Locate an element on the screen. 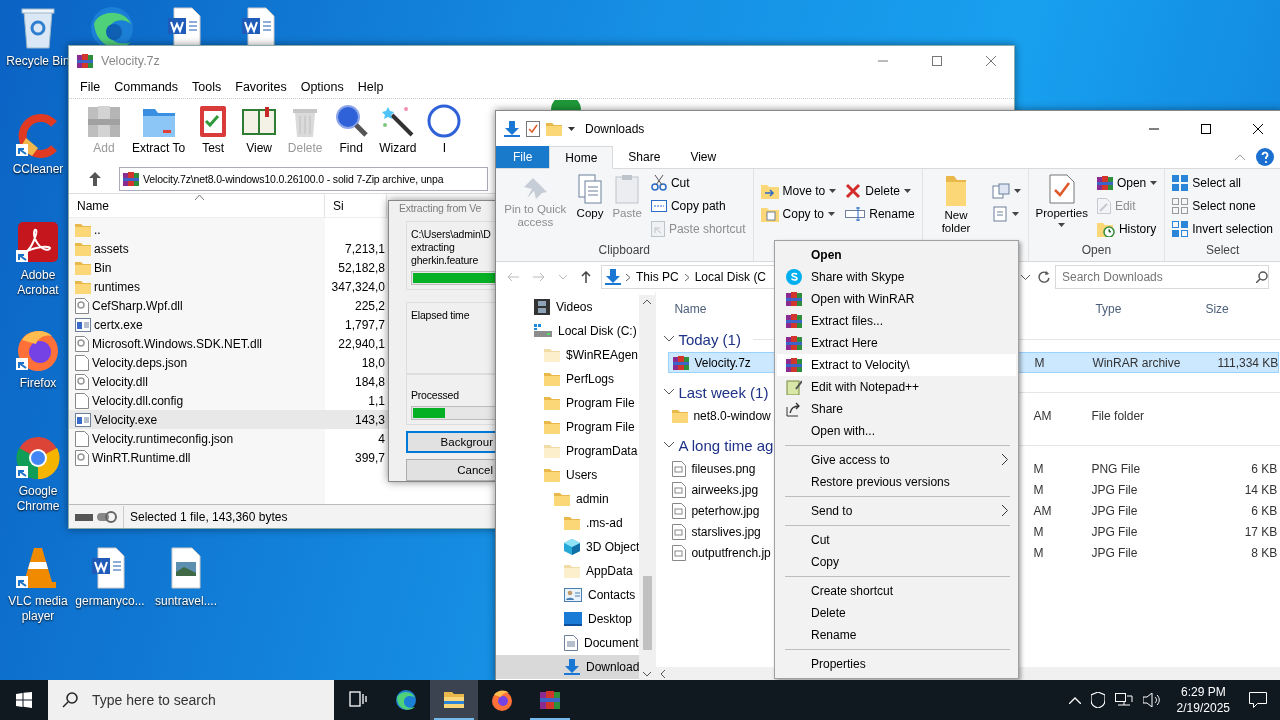 This screenshot has width=1280, height=720. status-text: Selected 1 file, 143,360 bytes is located at coordinates (209, 516).